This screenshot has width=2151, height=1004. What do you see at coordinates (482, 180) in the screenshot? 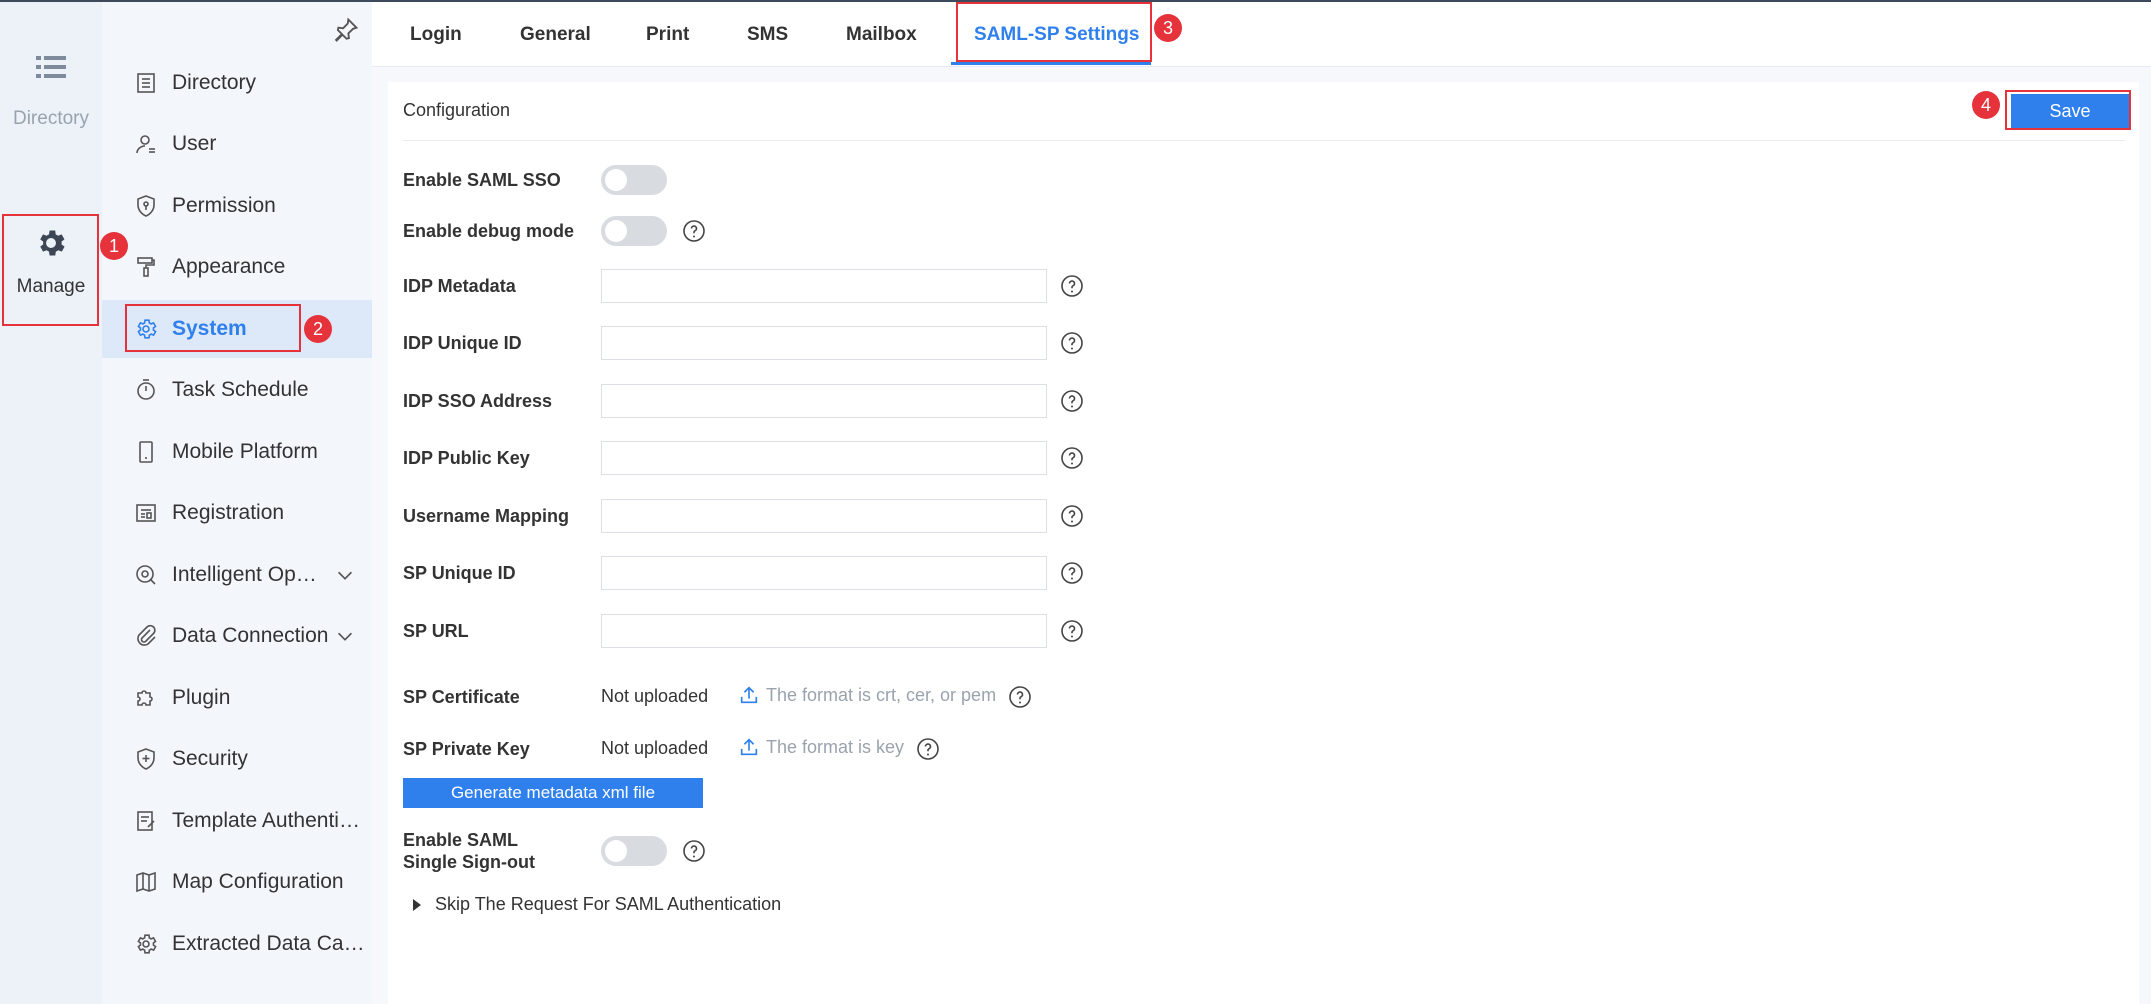
I see `enable-saml-sso-label: Enable SAML SSO` at bounding box center [482, 180].